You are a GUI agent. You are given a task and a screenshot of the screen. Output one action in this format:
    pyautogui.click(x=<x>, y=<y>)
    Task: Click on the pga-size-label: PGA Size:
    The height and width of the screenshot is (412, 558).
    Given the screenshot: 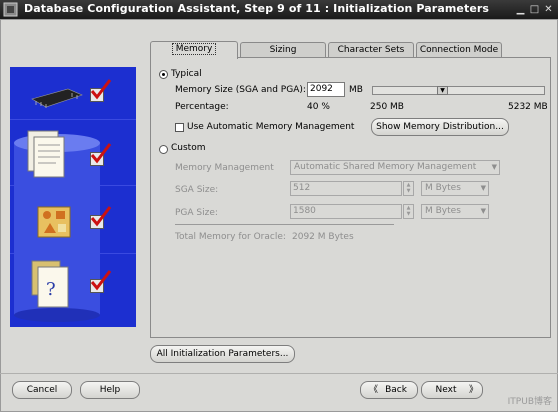 What is the action you would take?
    pyautogui.click(x=196, y=213)
    